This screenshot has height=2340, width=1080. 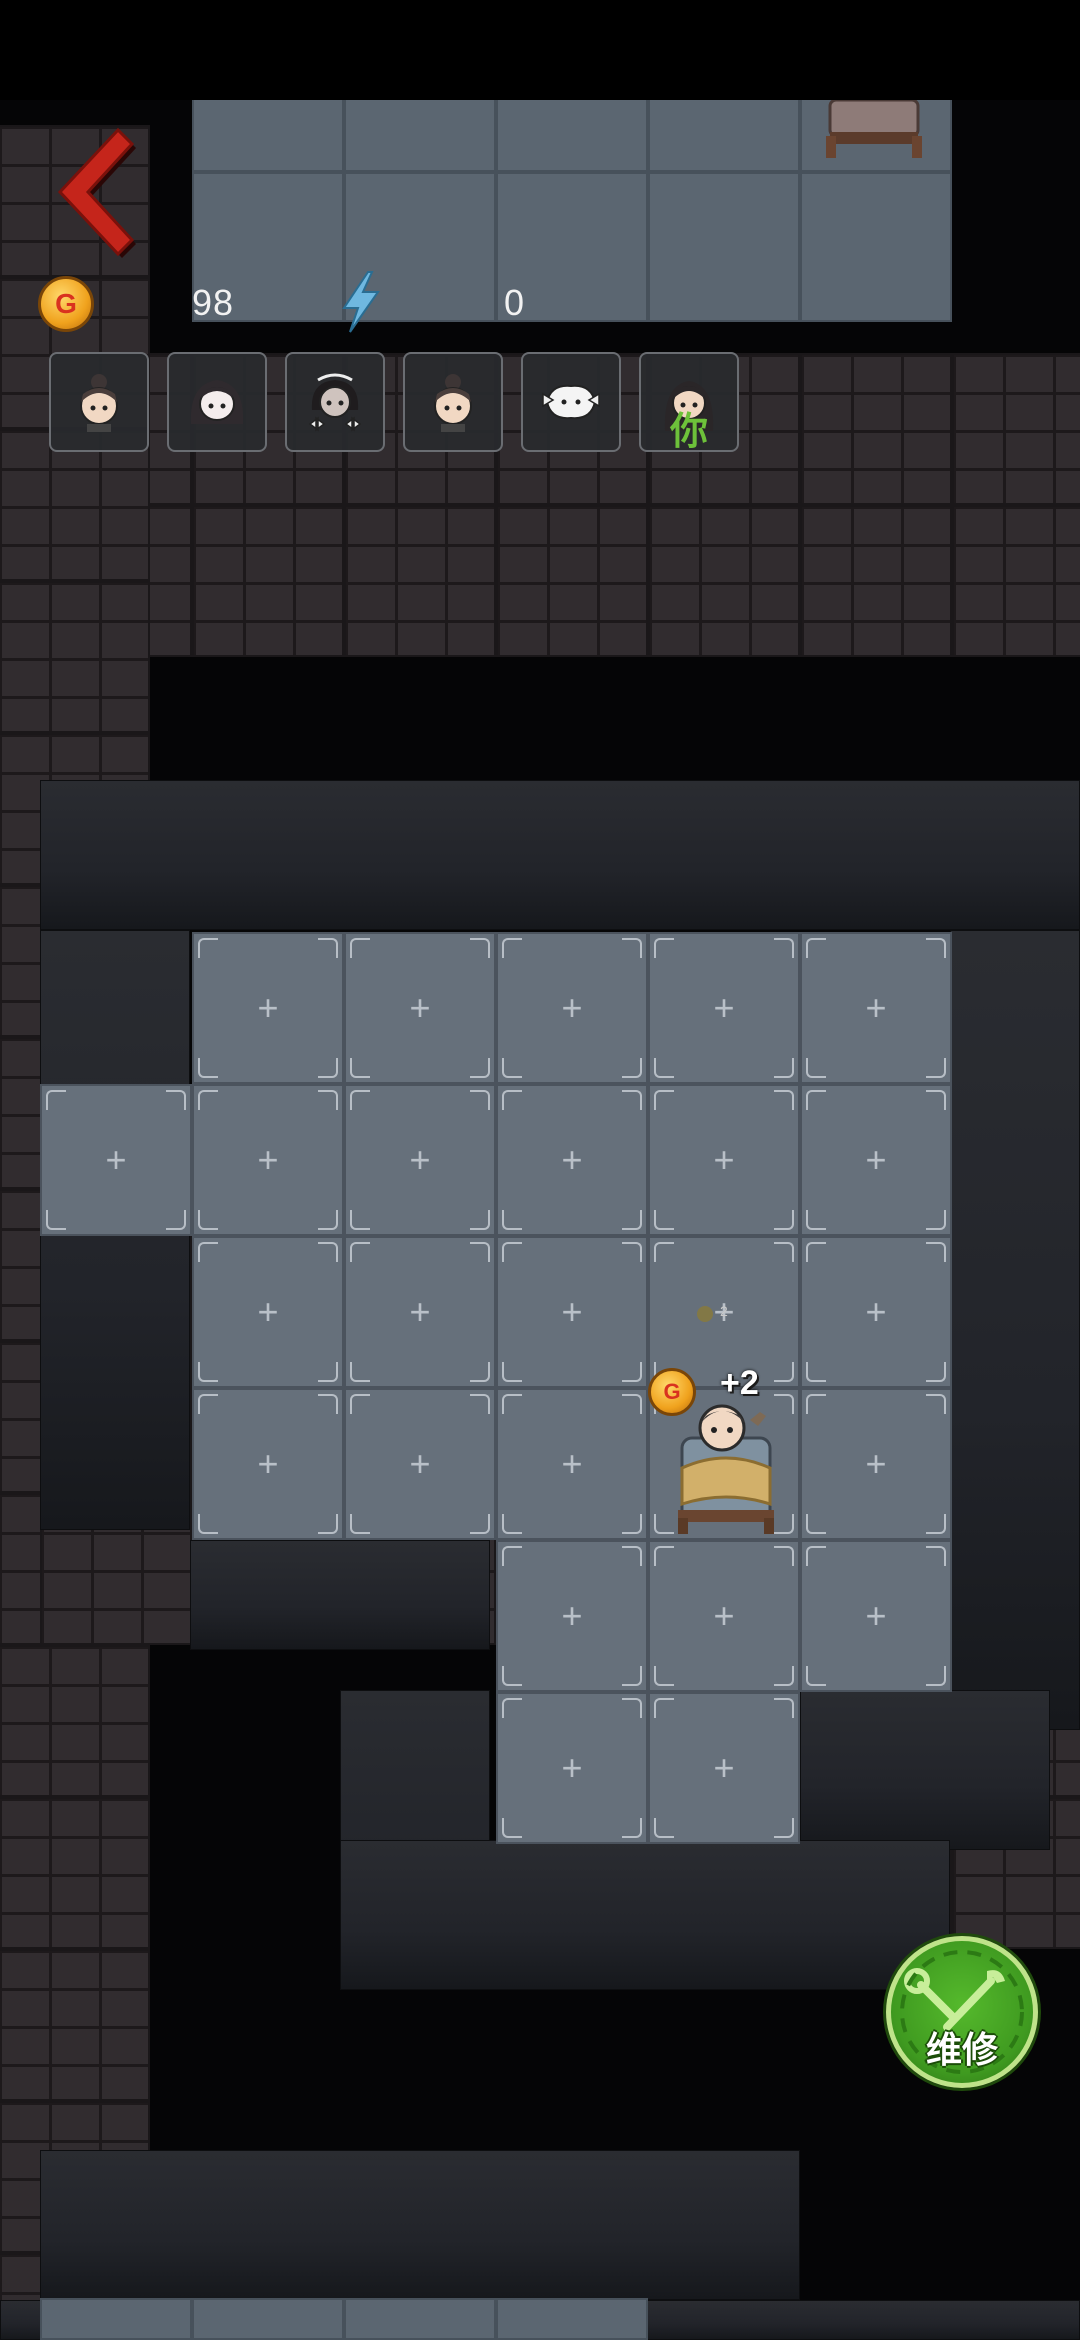 I want to click on player-bed, so click(x=726, y=1466).